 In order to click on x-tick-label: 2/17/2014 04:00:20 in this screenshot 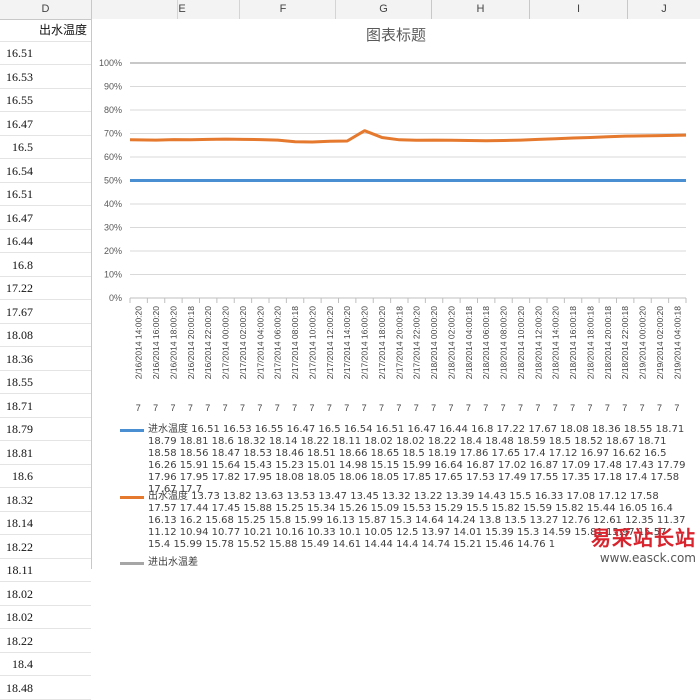, I will do `click(260, 343)`.